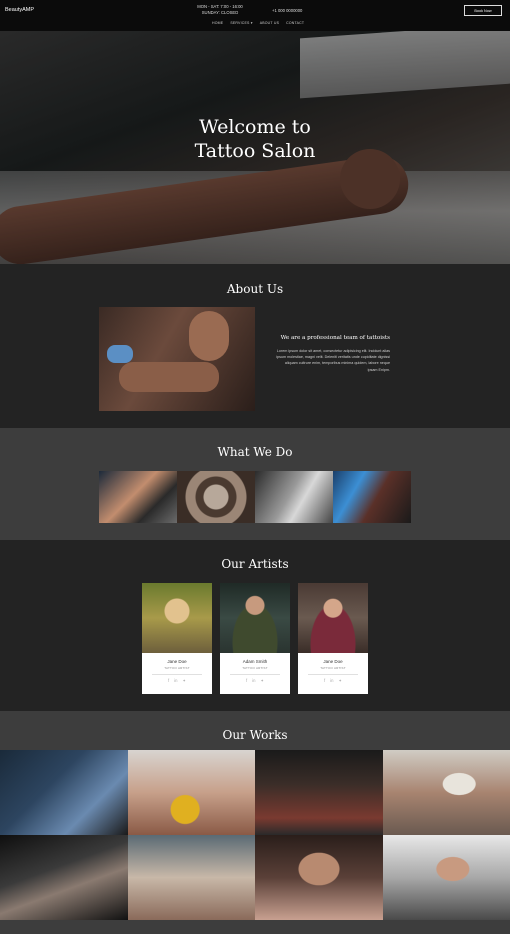 The width and height of the screenshot is (510, 934). What do you see at coordinates (255, 127) in the screenshot?
I see `hero-title-line1: Welcome to` at bounding box center [255, 127].